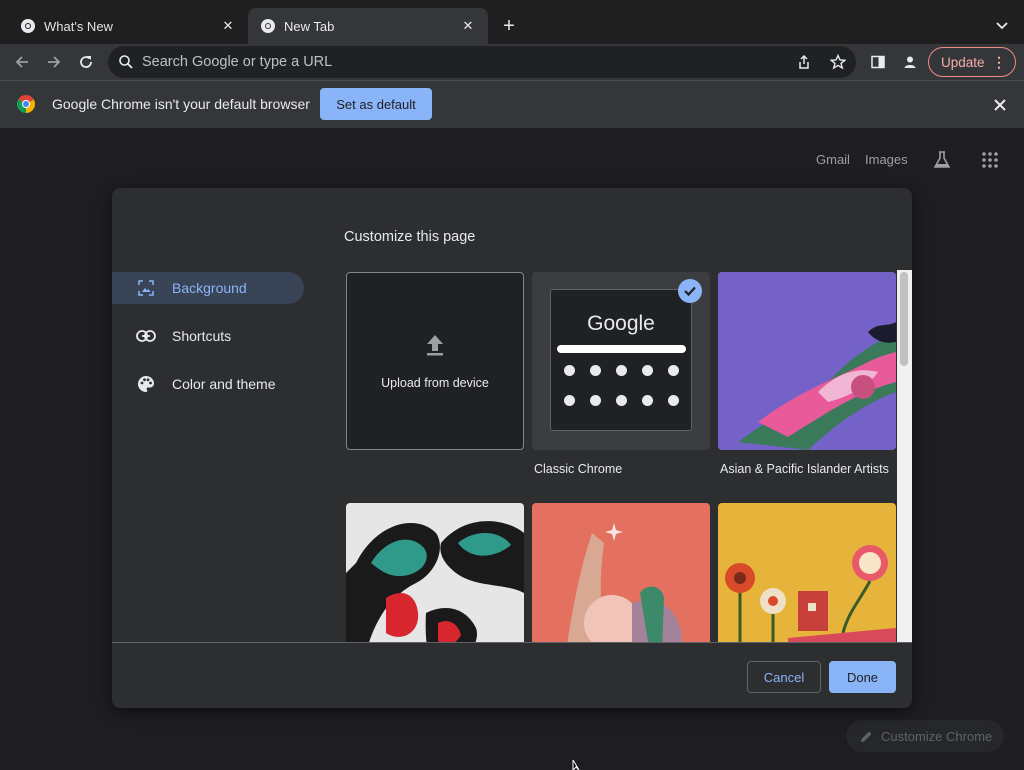 This screenshot has width=1024, height=770. I want to click on omnibox-input, so click(442, 62).